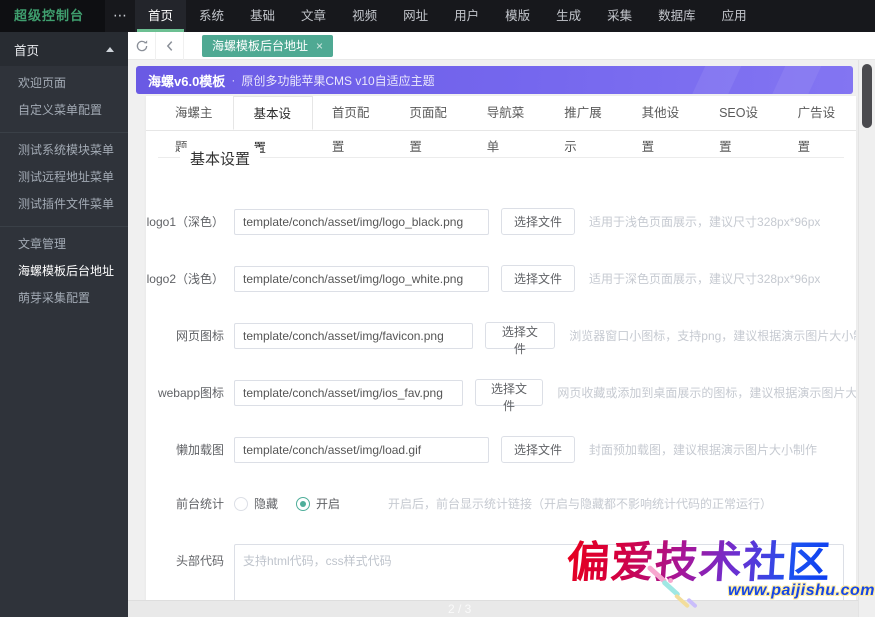  What do you see at coordinates (705, 279) in the screenshot?
I see `field-hint: 适用于深色页面展示，建议尺寸328px*96px` at bounding box center [705, 279].